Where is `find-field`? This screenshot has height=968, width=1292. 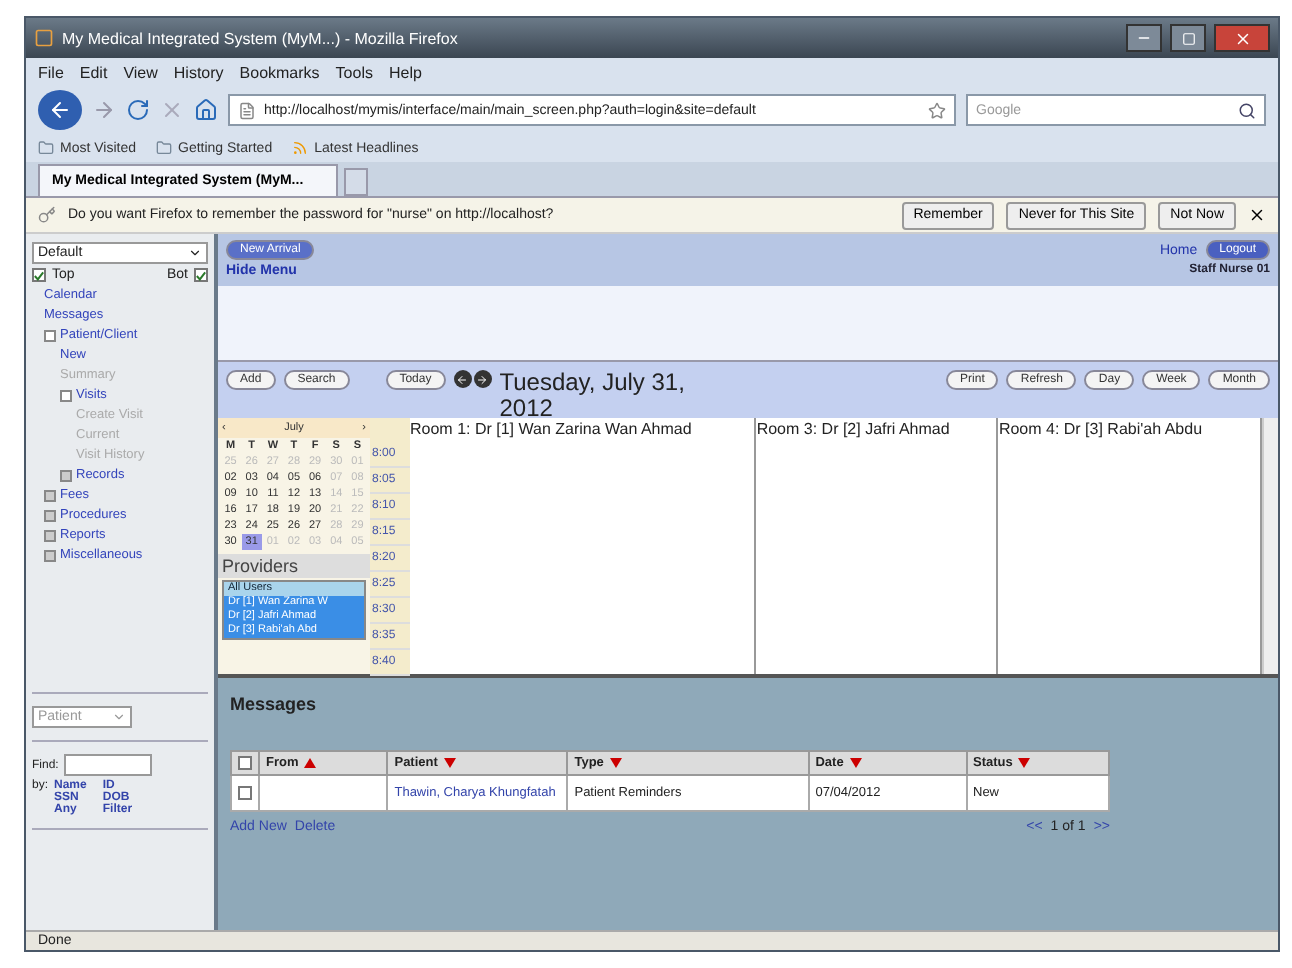
find-field is located at coordinates (108, 765).